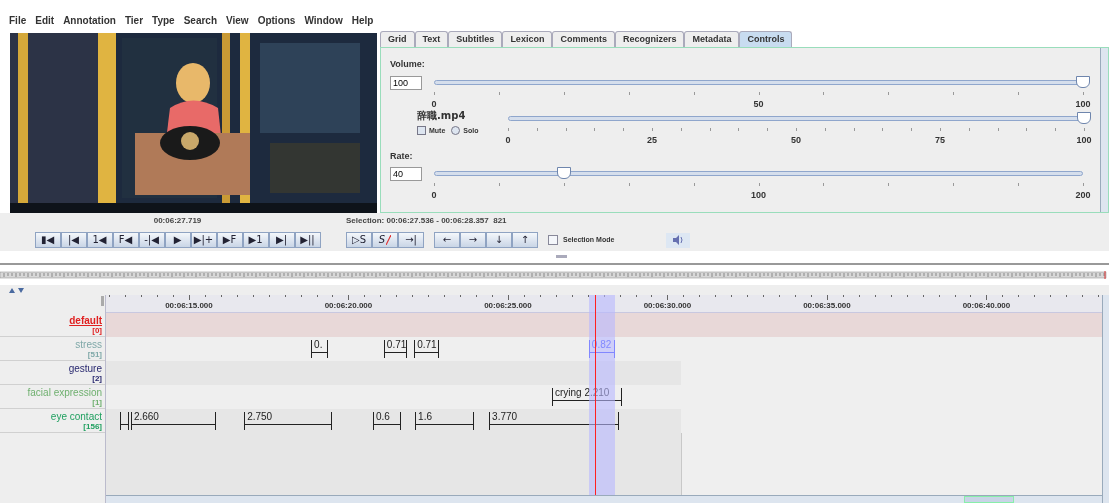  I want to click on player-button: ↓, so click(499, 240).